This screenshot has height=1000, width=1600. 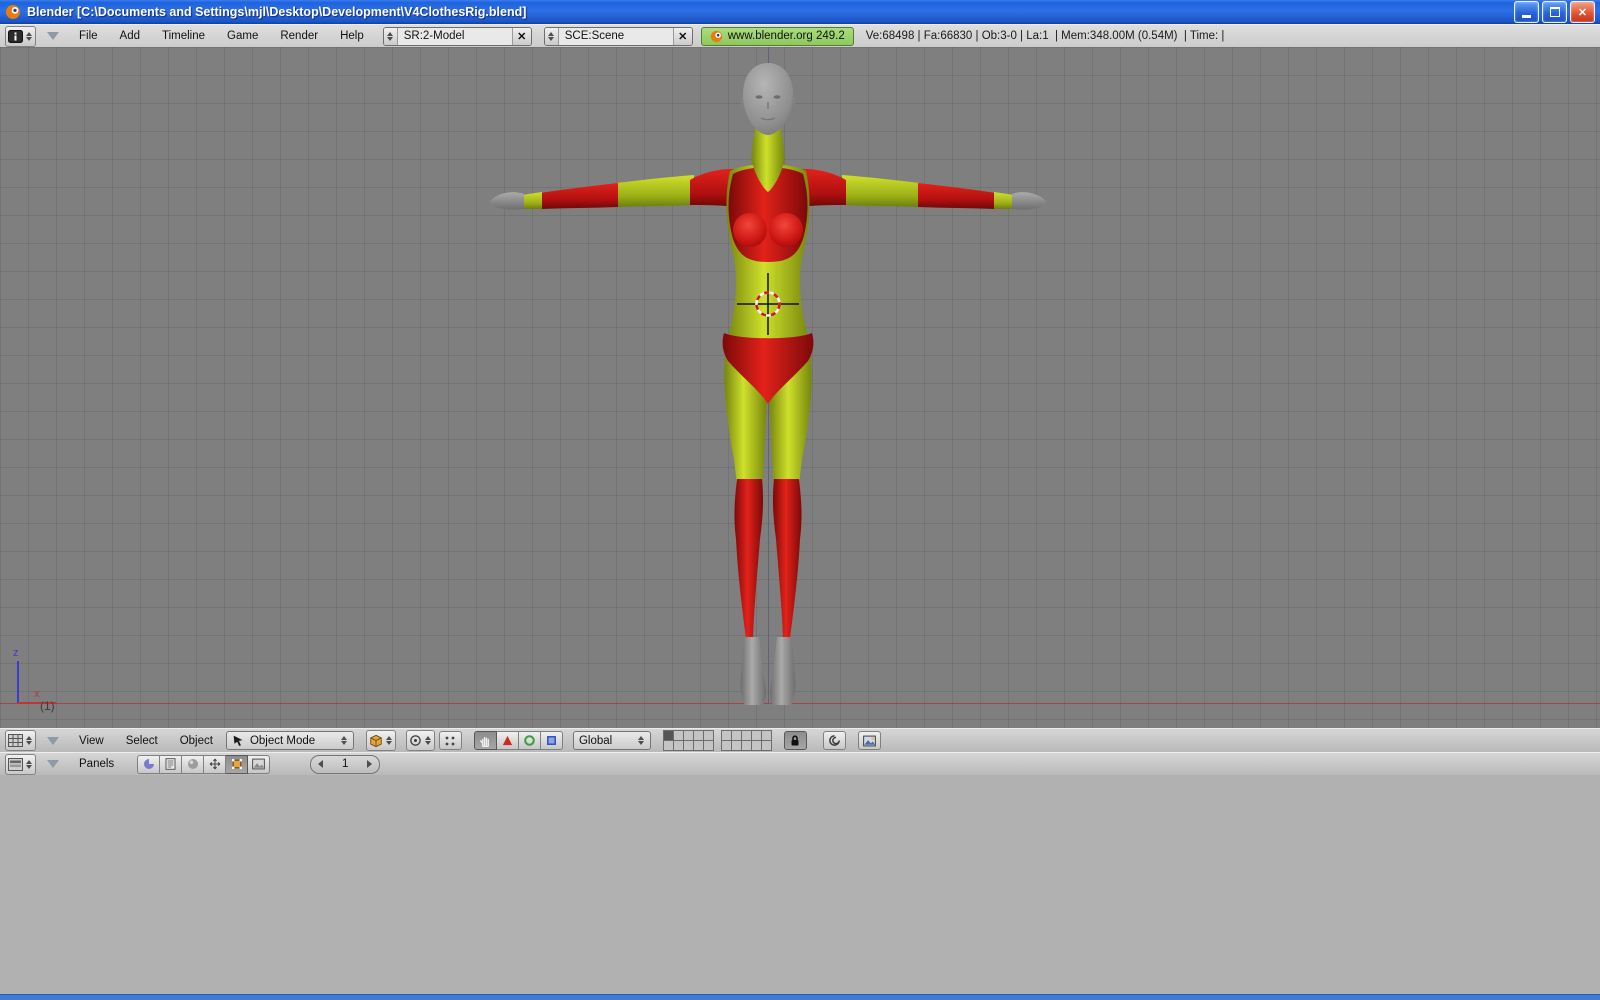 I want to click on window-type-button-buttons, so click(x=20, y=764).